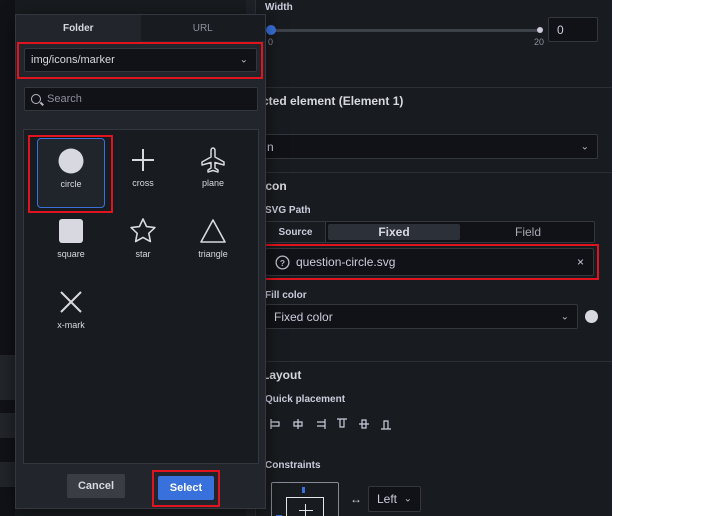  I want to click on picker-tabs: Folder URL, so click(140, 28).